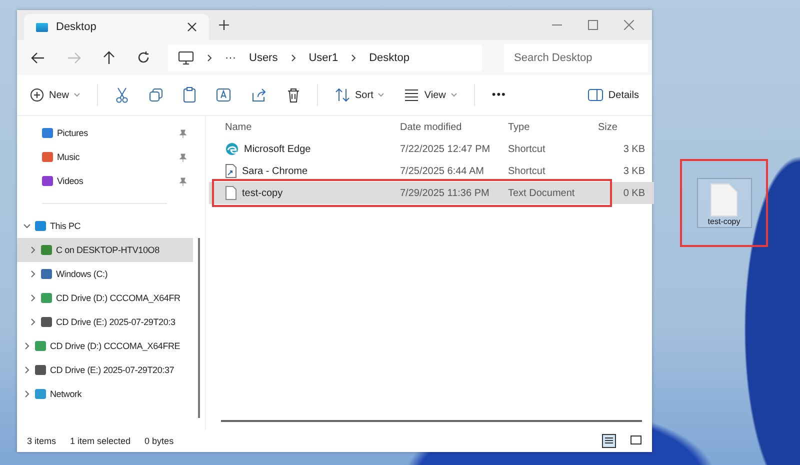  Describe the element at coordinates (724, 221) in the screenshot. I see `desktop-icon-label: test-copy` at that location.